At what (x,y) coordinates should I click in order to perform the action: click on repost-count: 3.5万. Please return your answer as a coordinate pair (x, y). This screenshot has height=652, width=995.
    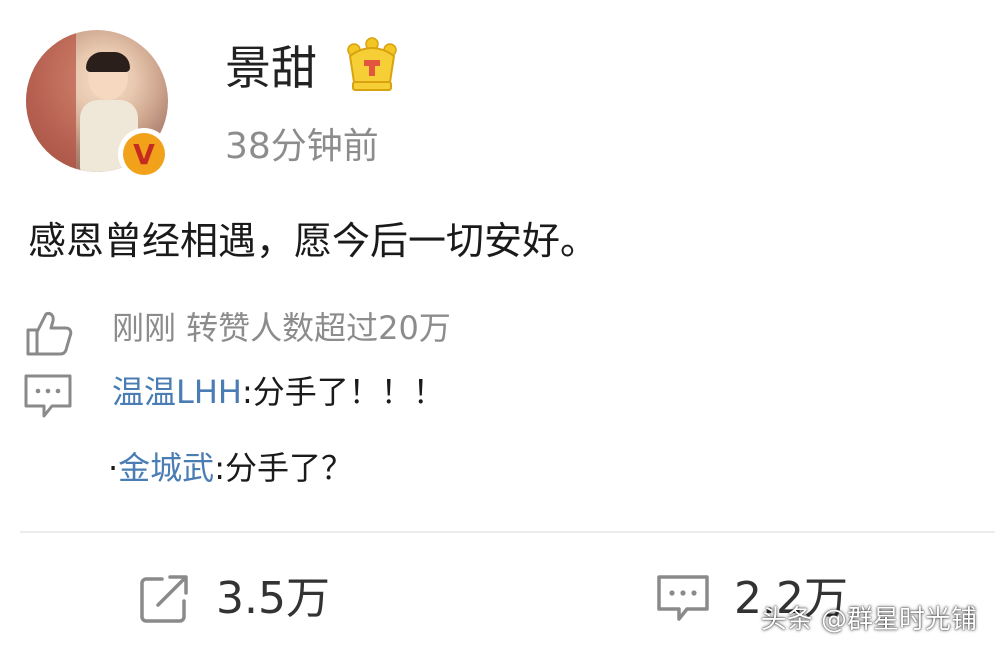
    Looking at the image, I should click on (273, 599).